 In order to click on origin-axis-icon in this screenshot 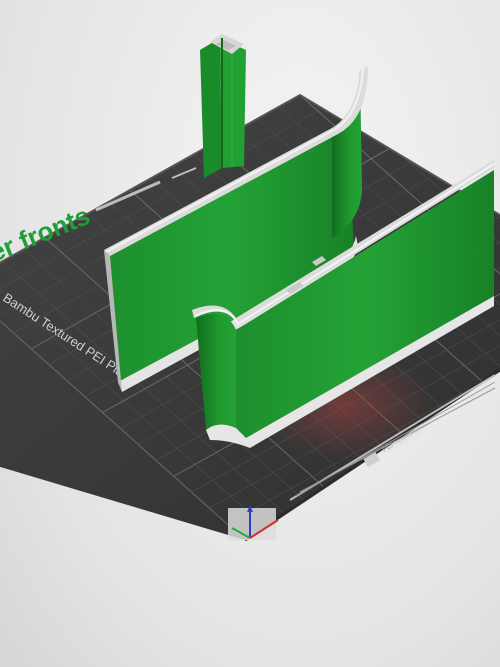, I will do `click(253, 522)`.